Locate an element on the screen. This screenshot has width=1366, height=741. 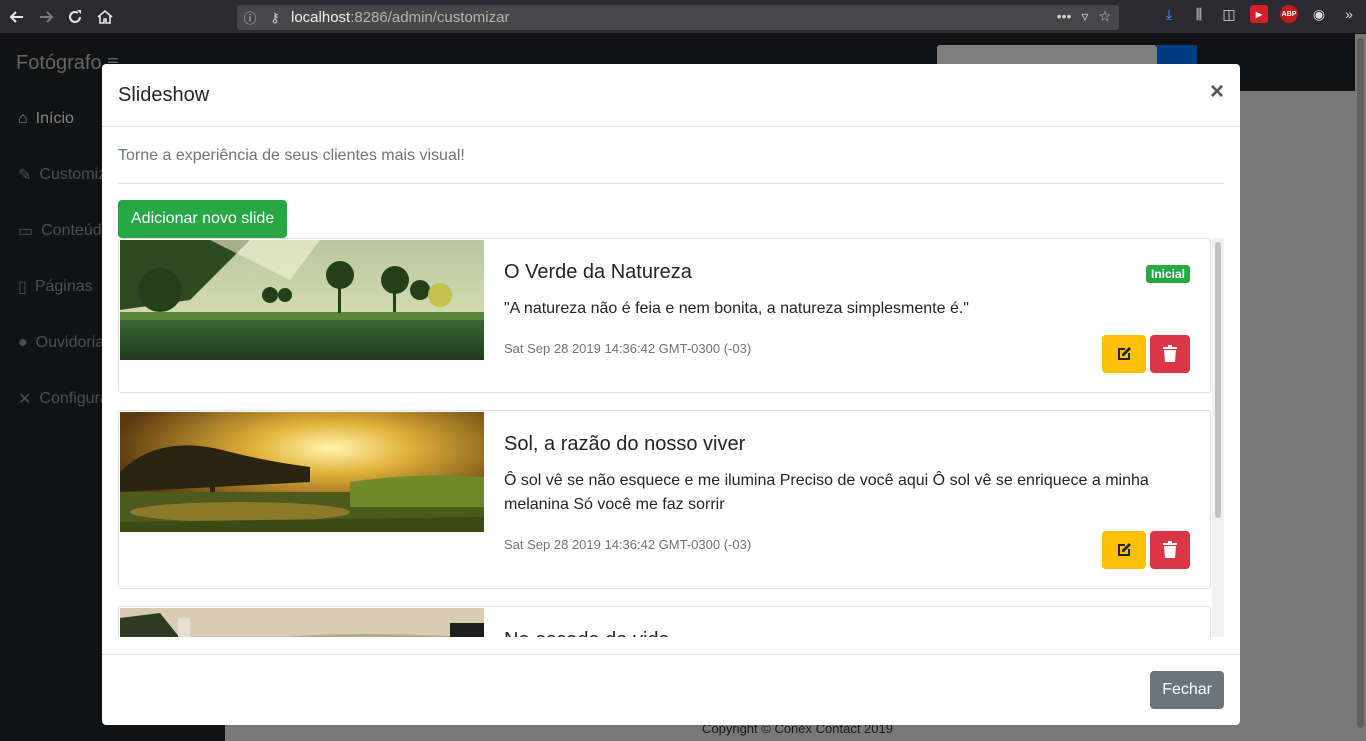
download-icon: ⤓ is located at coordinates (1169, 14).